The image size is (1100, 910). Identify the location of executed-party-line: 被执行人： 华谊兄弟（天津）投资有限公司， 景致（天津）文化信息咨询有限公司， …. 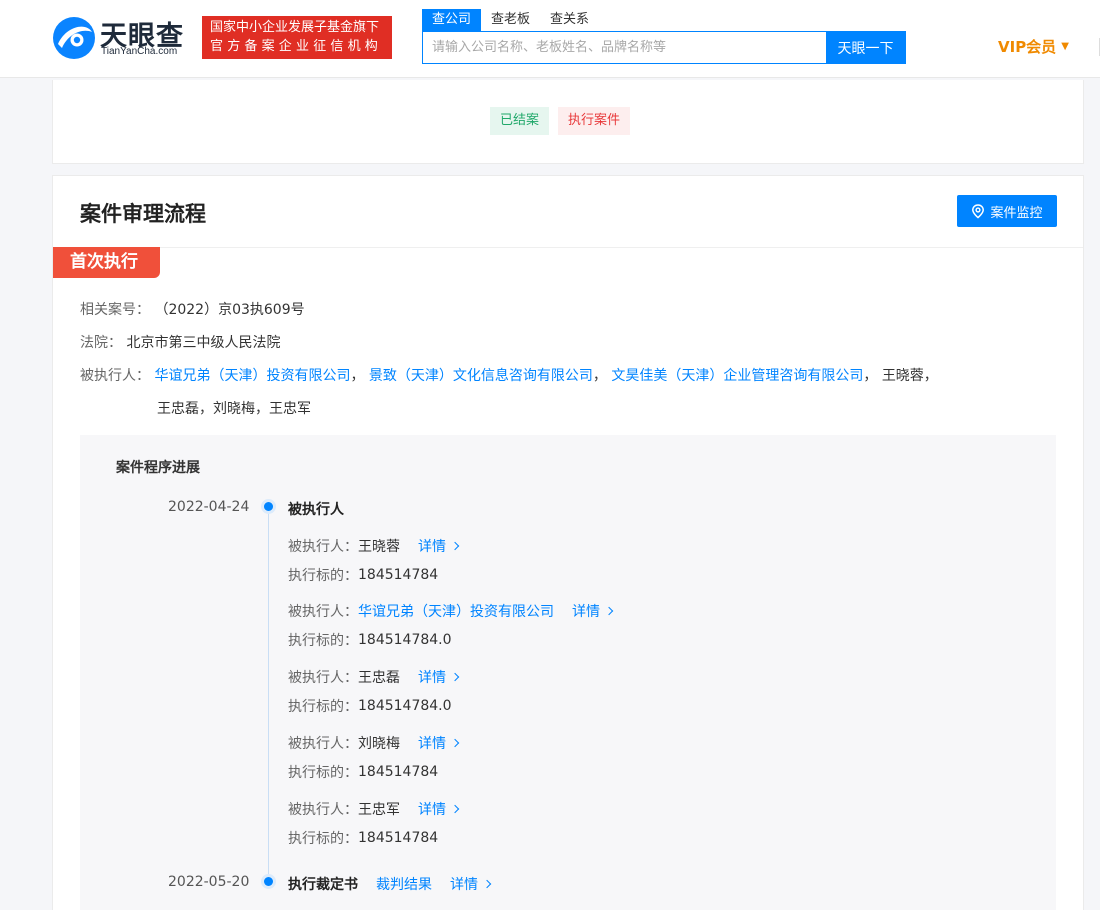
(509, 375).